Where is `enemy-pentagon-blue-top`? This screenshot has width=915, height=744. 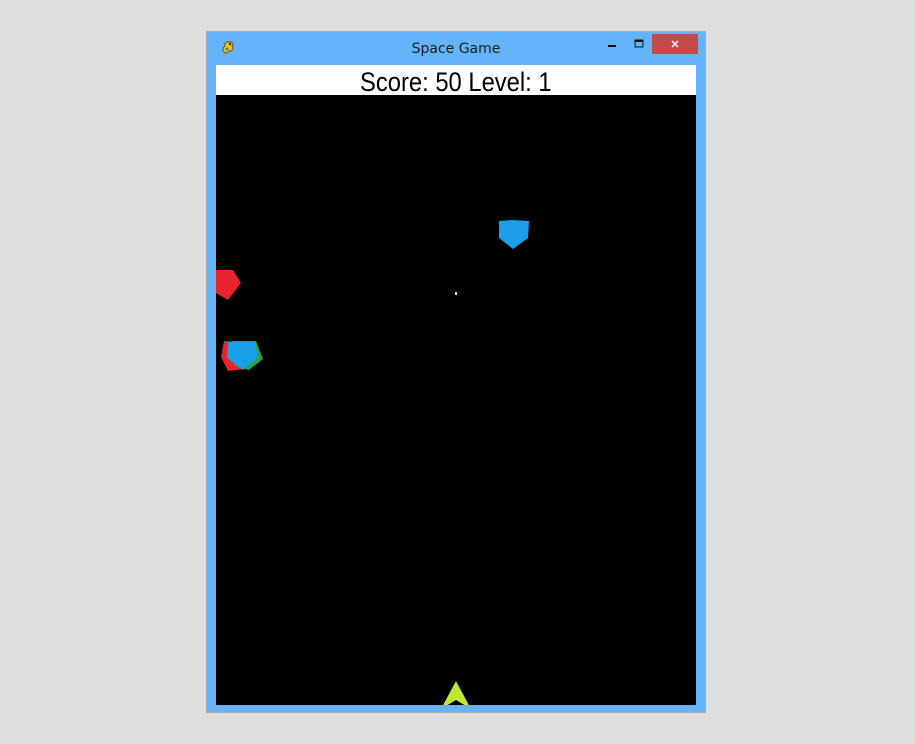 enemy-pentagon-blue-top is located at coordinates (514, 234).